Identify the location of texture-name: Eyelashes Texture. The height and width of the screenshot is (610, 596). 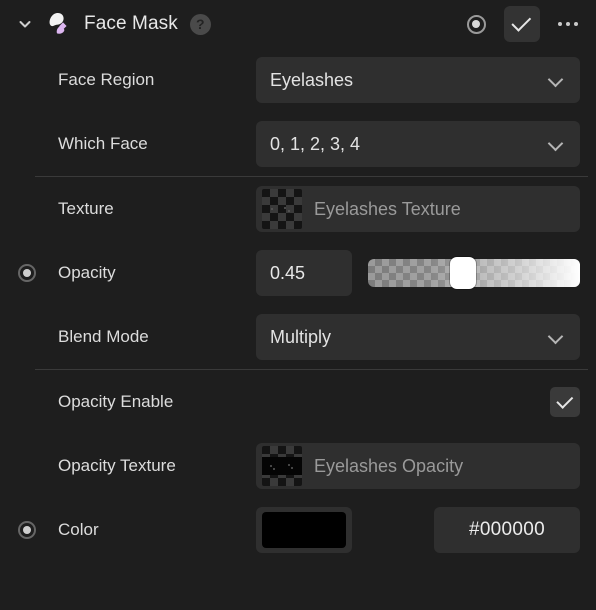
(387, 208).